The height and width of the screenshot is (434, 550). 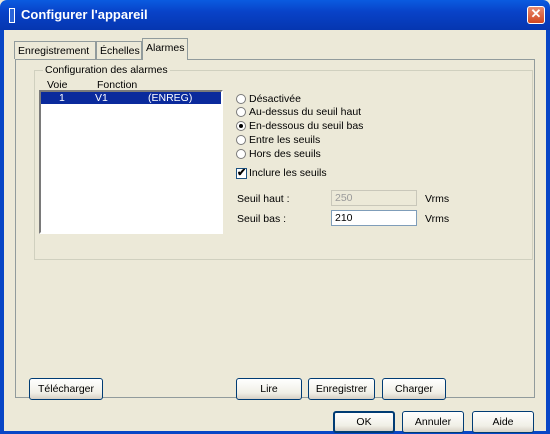 I want to click on row-voie: 1, so click(x=62, y=98).